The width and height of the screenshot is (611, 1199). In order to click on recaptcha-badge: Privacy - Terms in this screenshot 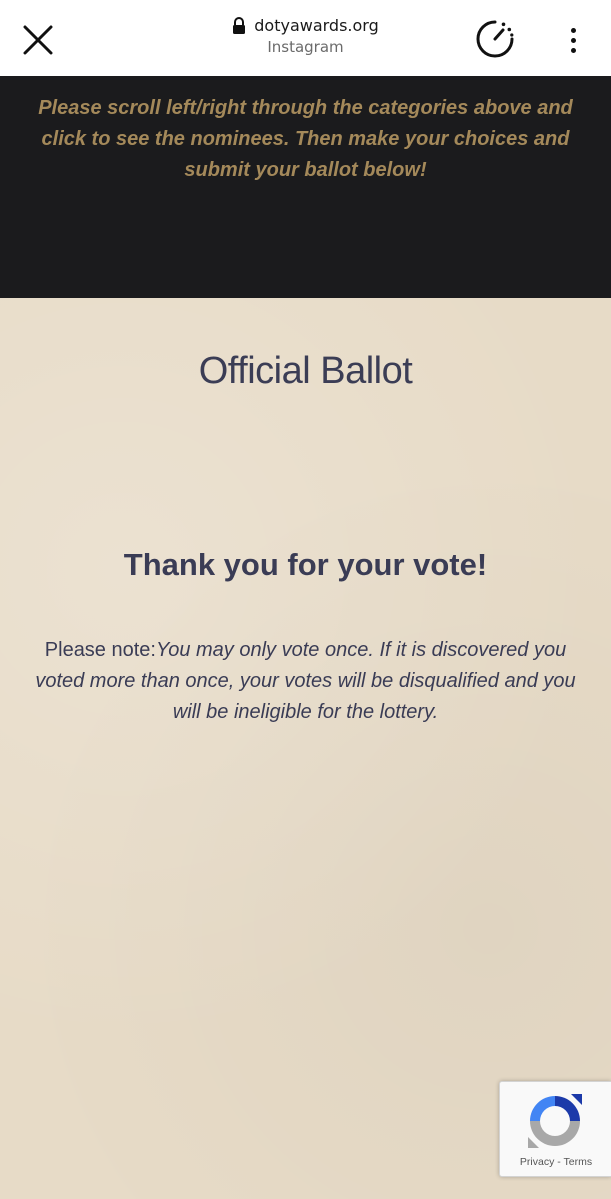, I will do `click(555, 1129)`.